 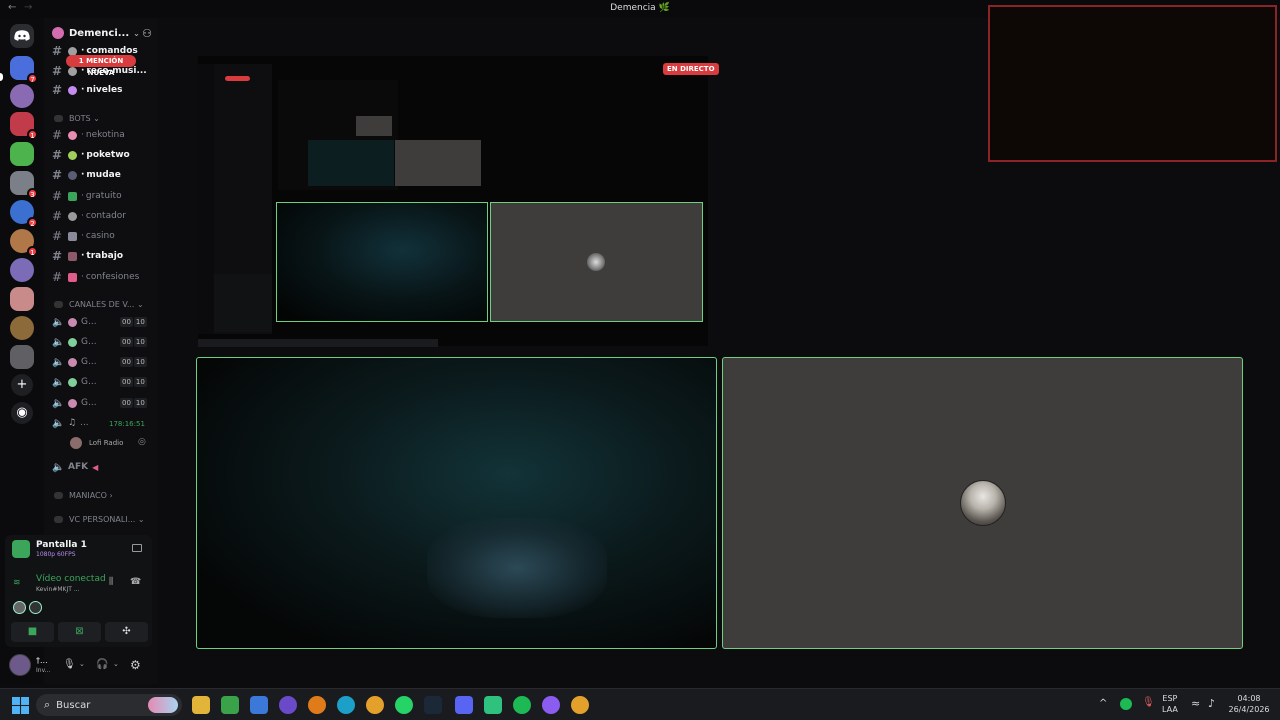 What do you see at coordinates (69, 664) in the screenshot?
I see `microphone-icon: 🎙` at bounding box center [69, 664].